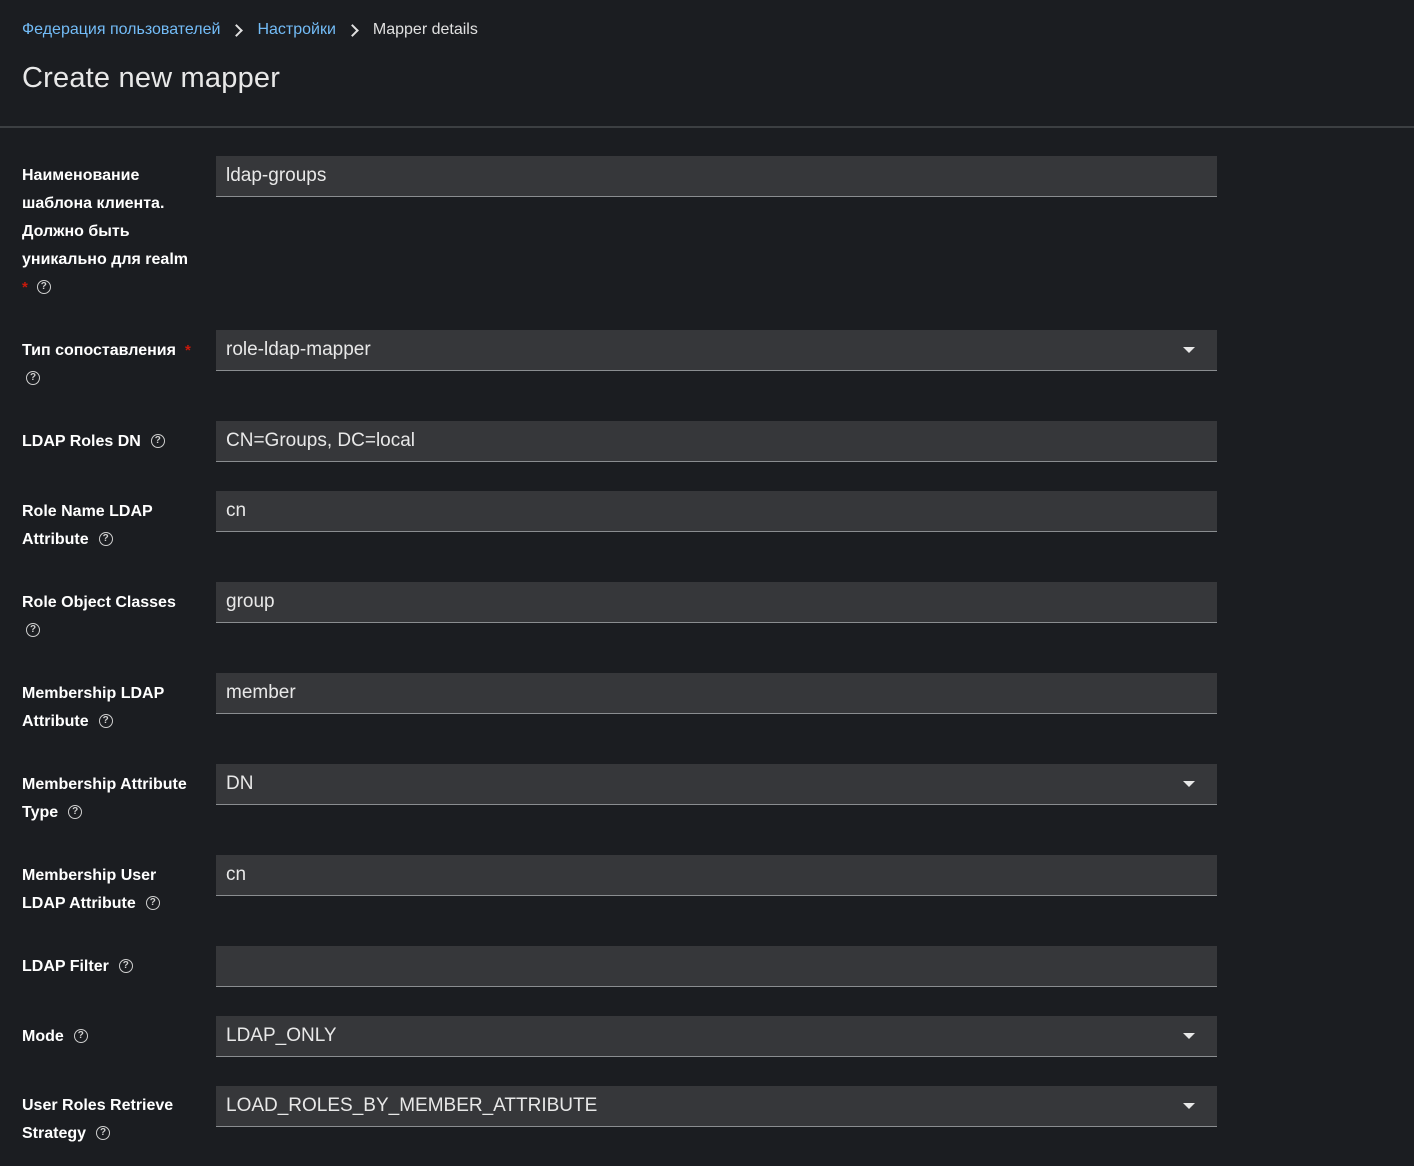  What do you see at coordinates (65, 966) in the screenshot?
I see `label-text: LDAP Filter` at bounding box center [65, 966].